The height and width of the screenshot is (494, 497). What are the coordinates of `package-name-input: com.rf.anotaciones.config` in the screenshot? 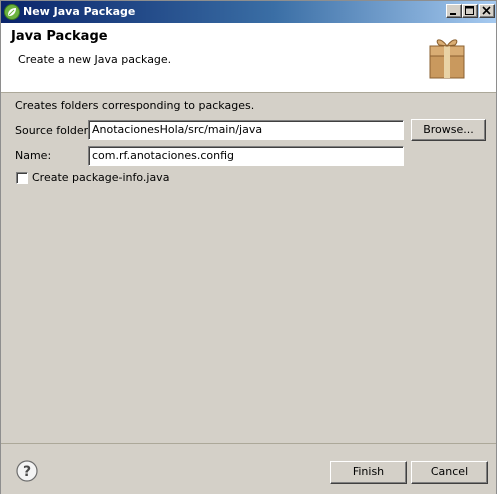 It's located at (246, 156).